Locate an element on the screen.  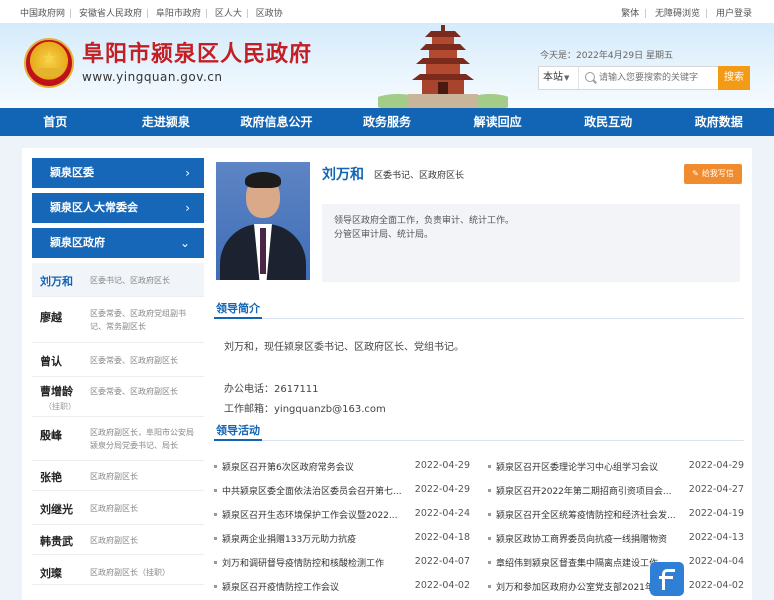
link-fuyang-gov: 阜阳市政府 is located at coordinates (178, 14).